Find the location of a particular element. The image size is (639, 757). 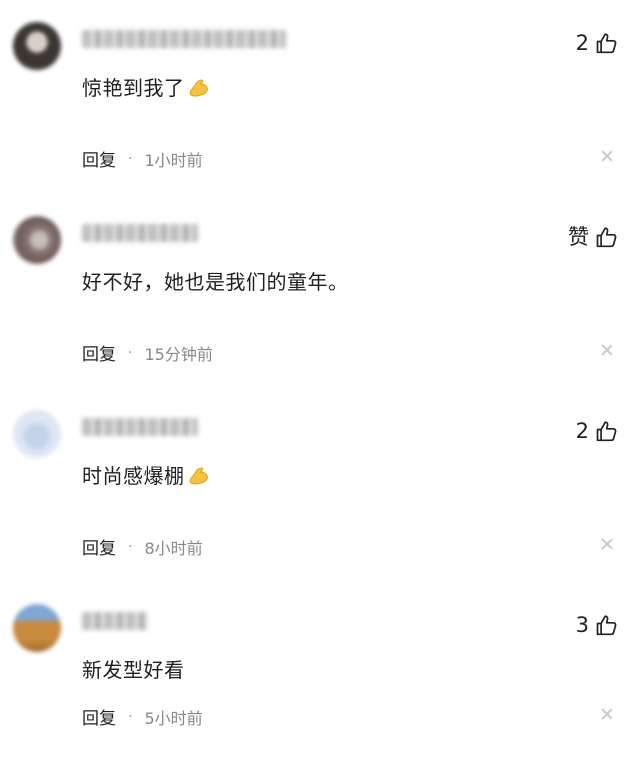

comment-meta: 回复 · 15分钟前 is located at coordinates (147, 353).